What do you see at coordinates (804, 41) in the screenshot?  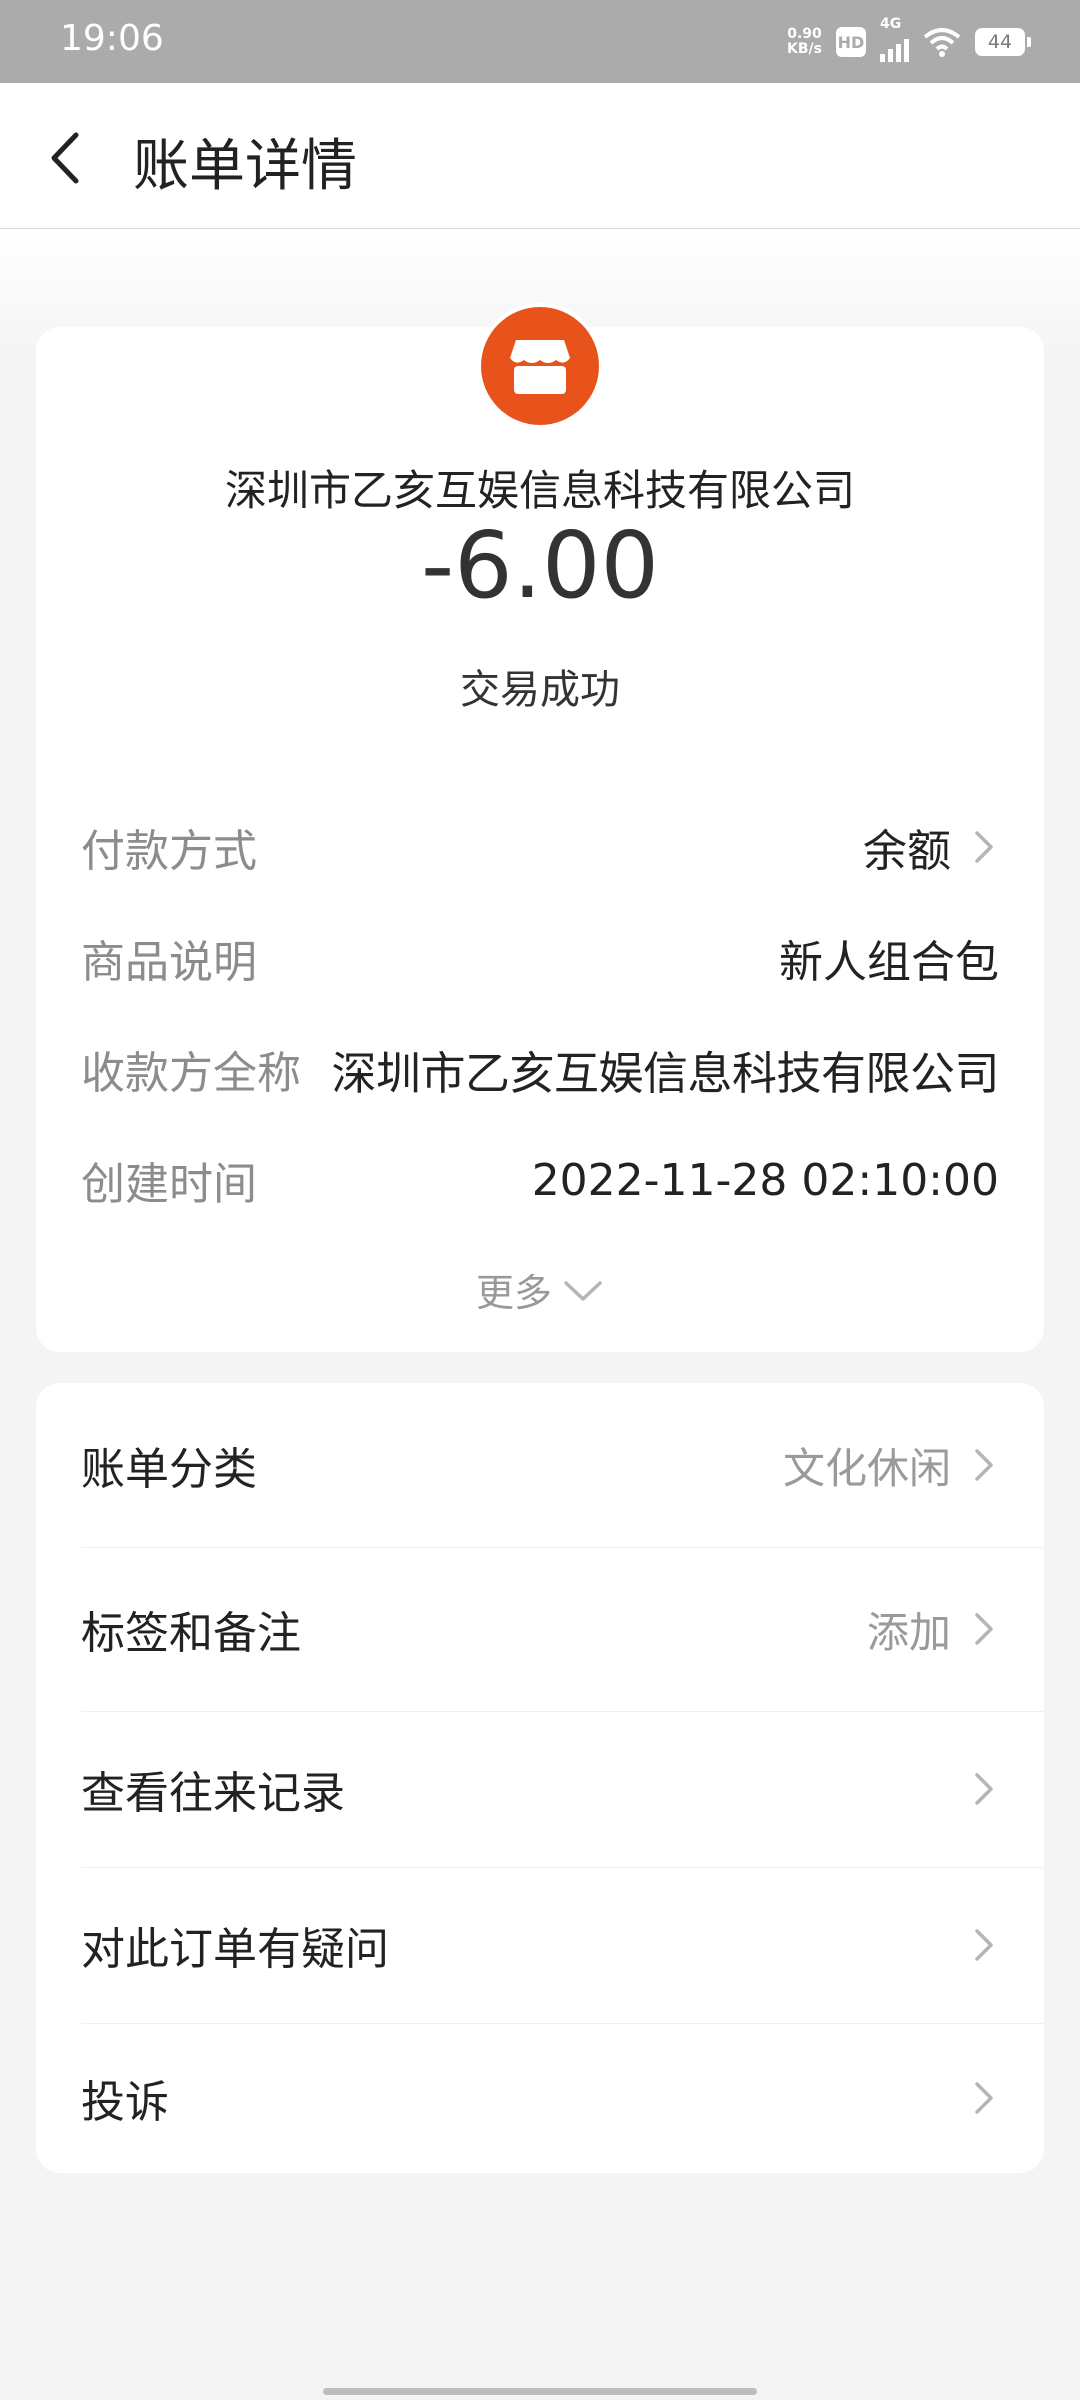 I see `network-speed: 0.90 KB/s` at bounding box center [804, 41].